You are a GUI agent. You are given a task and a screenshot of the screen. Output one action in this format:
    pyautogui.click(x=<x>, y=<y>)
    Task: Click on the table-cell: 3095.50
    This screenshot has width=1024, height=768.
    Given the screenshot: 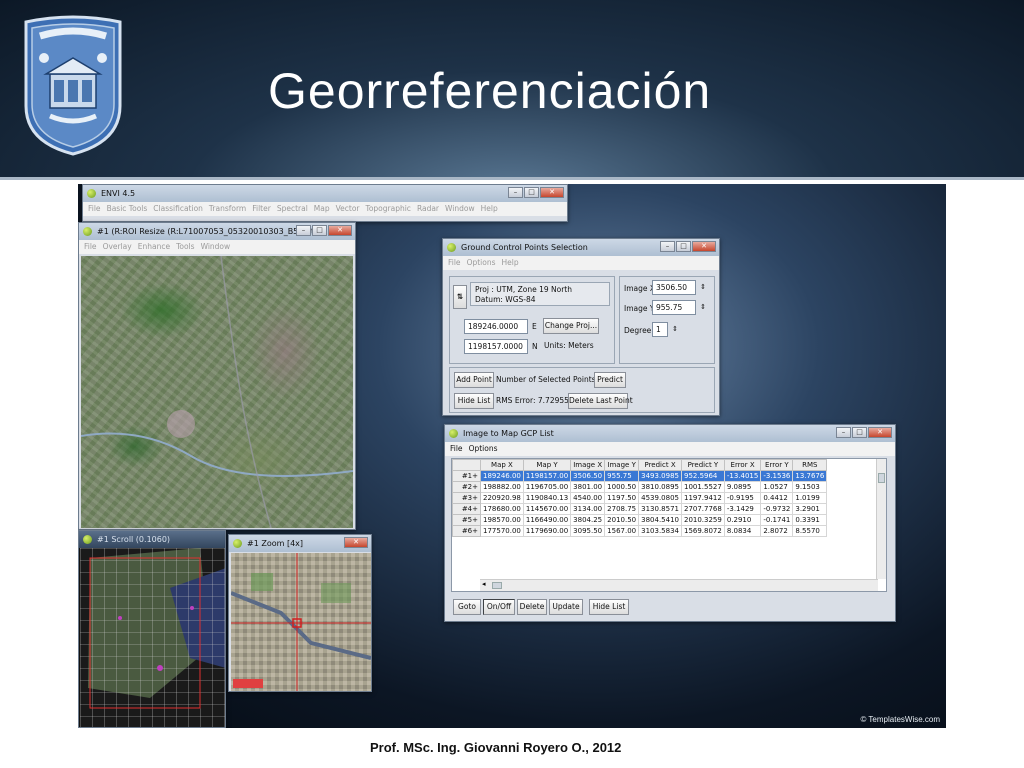 What is the action you would take?
    pyautogui.click(x=588, y=531)
    